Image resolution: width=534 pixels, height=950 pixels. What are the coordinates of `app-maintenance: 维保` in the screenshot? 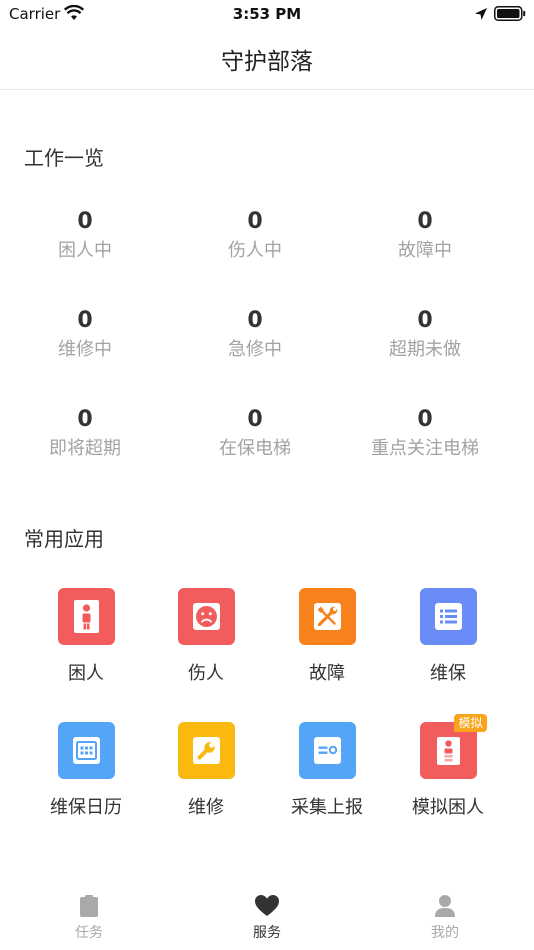 It's located at (448, 636).